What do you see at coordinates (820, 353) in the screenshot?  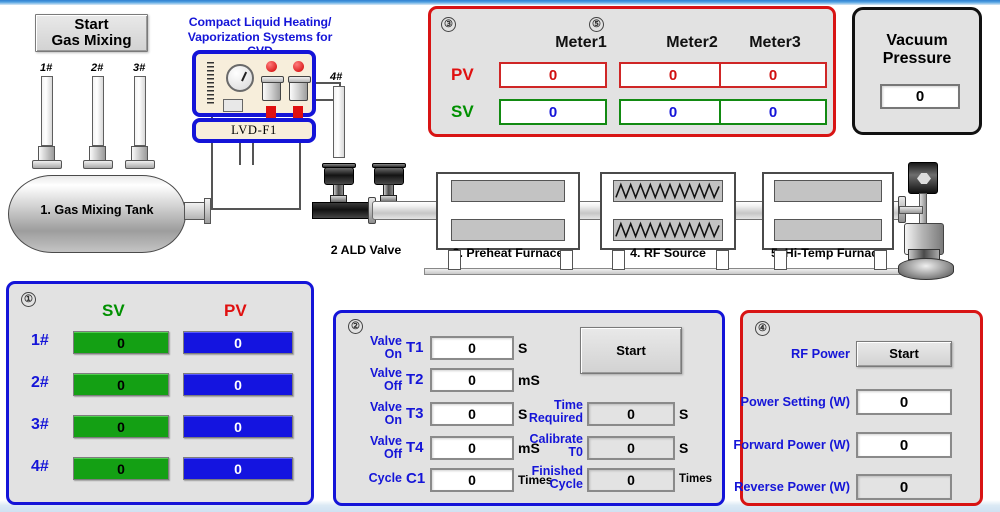 I see `rf-power-label: RF Power` at bounding box center [820, 353].